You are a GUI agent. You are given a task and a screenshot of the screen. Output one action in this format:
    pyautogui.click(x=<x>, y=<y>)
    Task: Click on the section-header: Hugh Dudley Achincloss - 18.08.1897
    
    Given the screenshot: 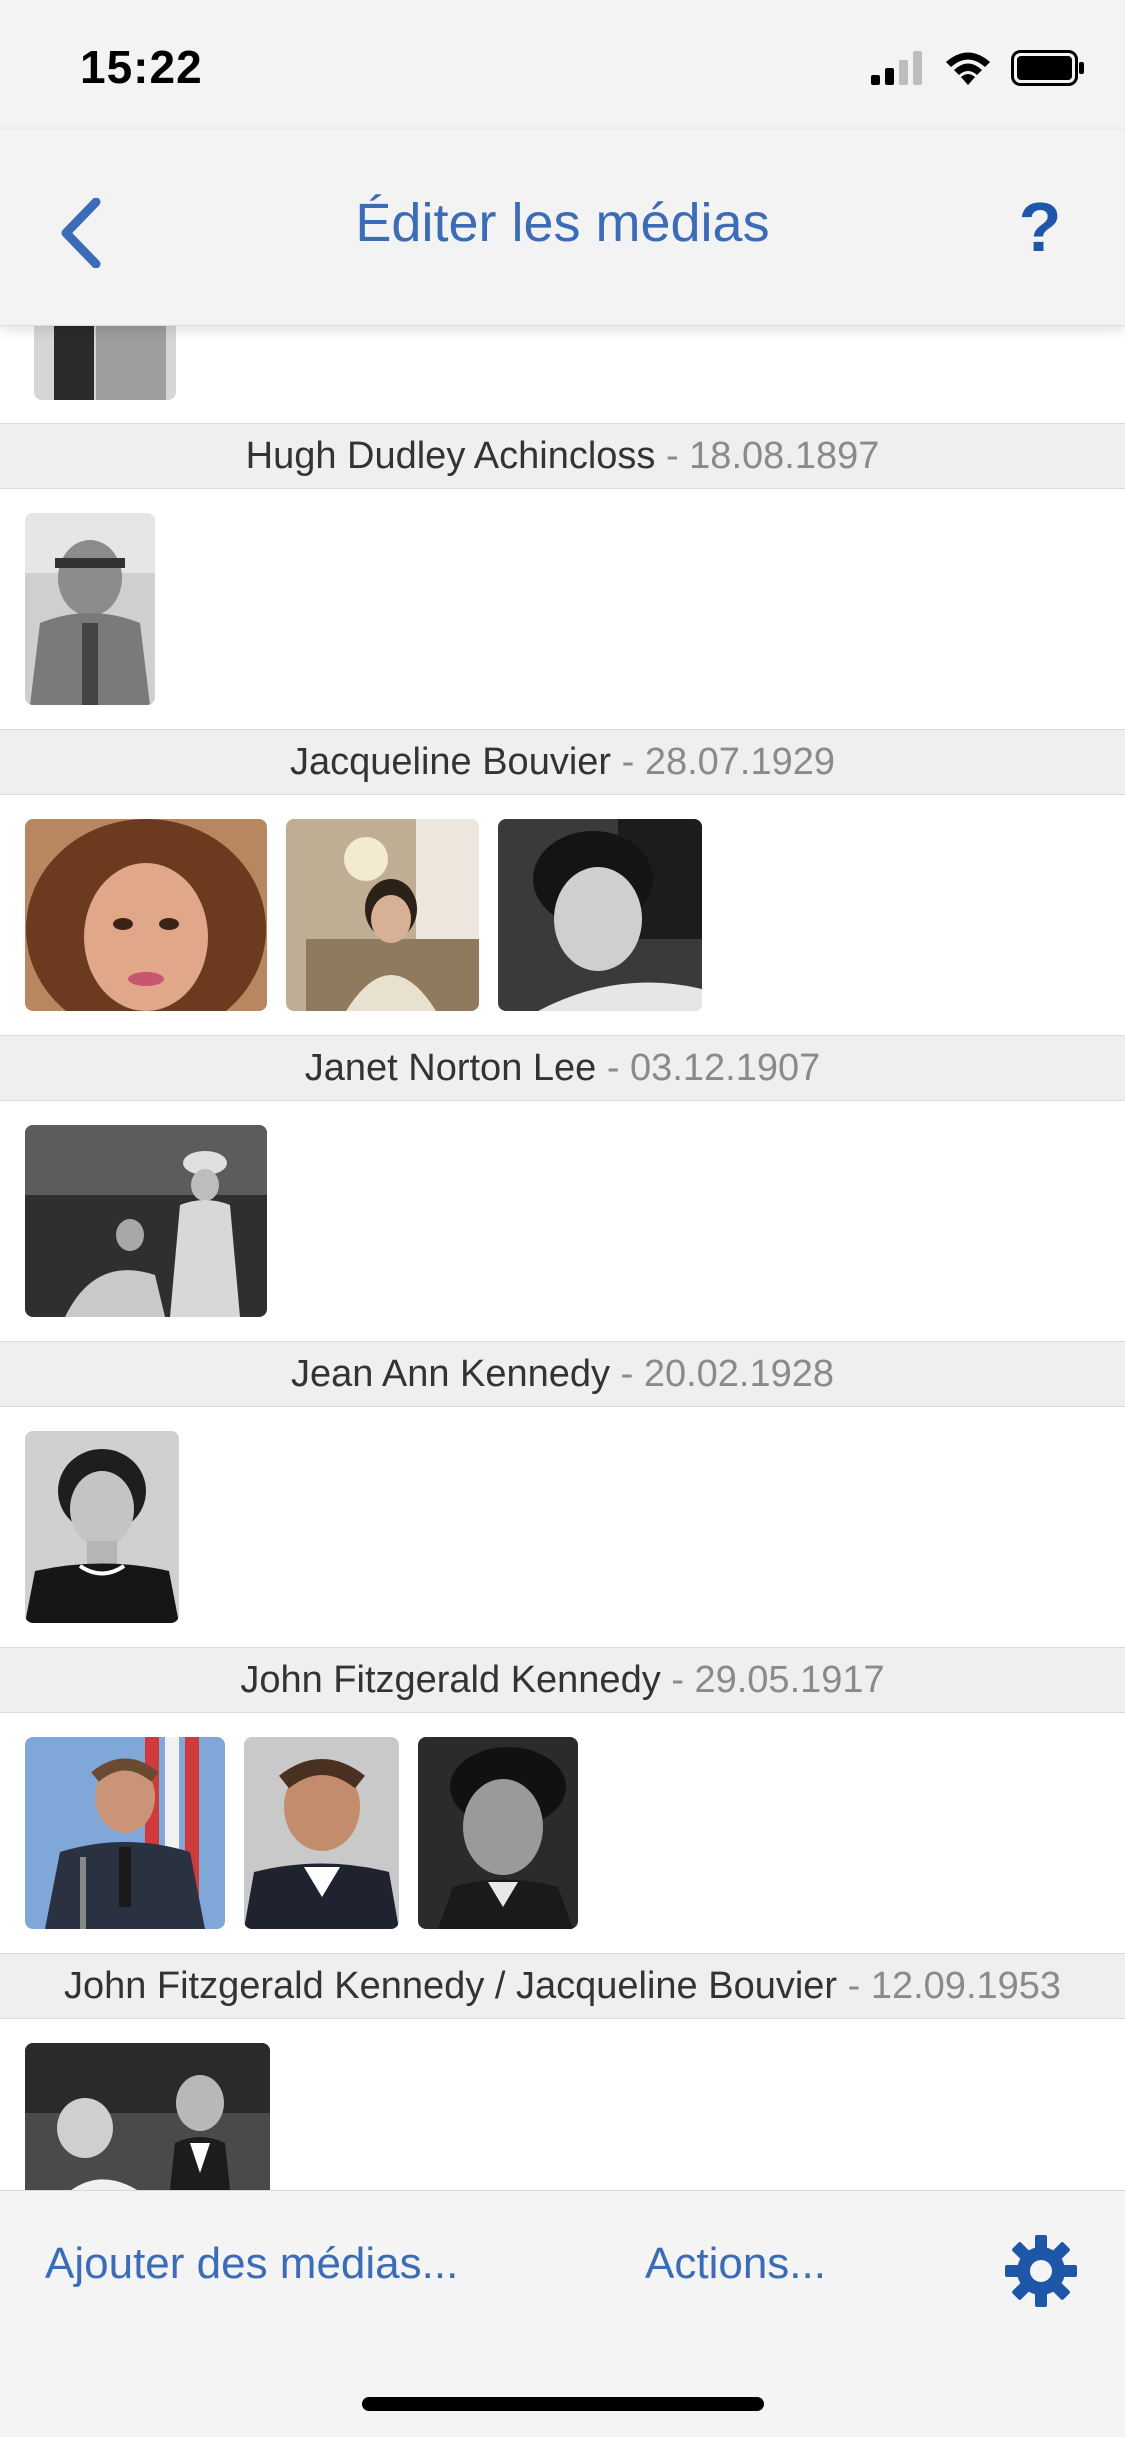 What is the action you would take?
    pyautogui.click(x=562, y=456)
    